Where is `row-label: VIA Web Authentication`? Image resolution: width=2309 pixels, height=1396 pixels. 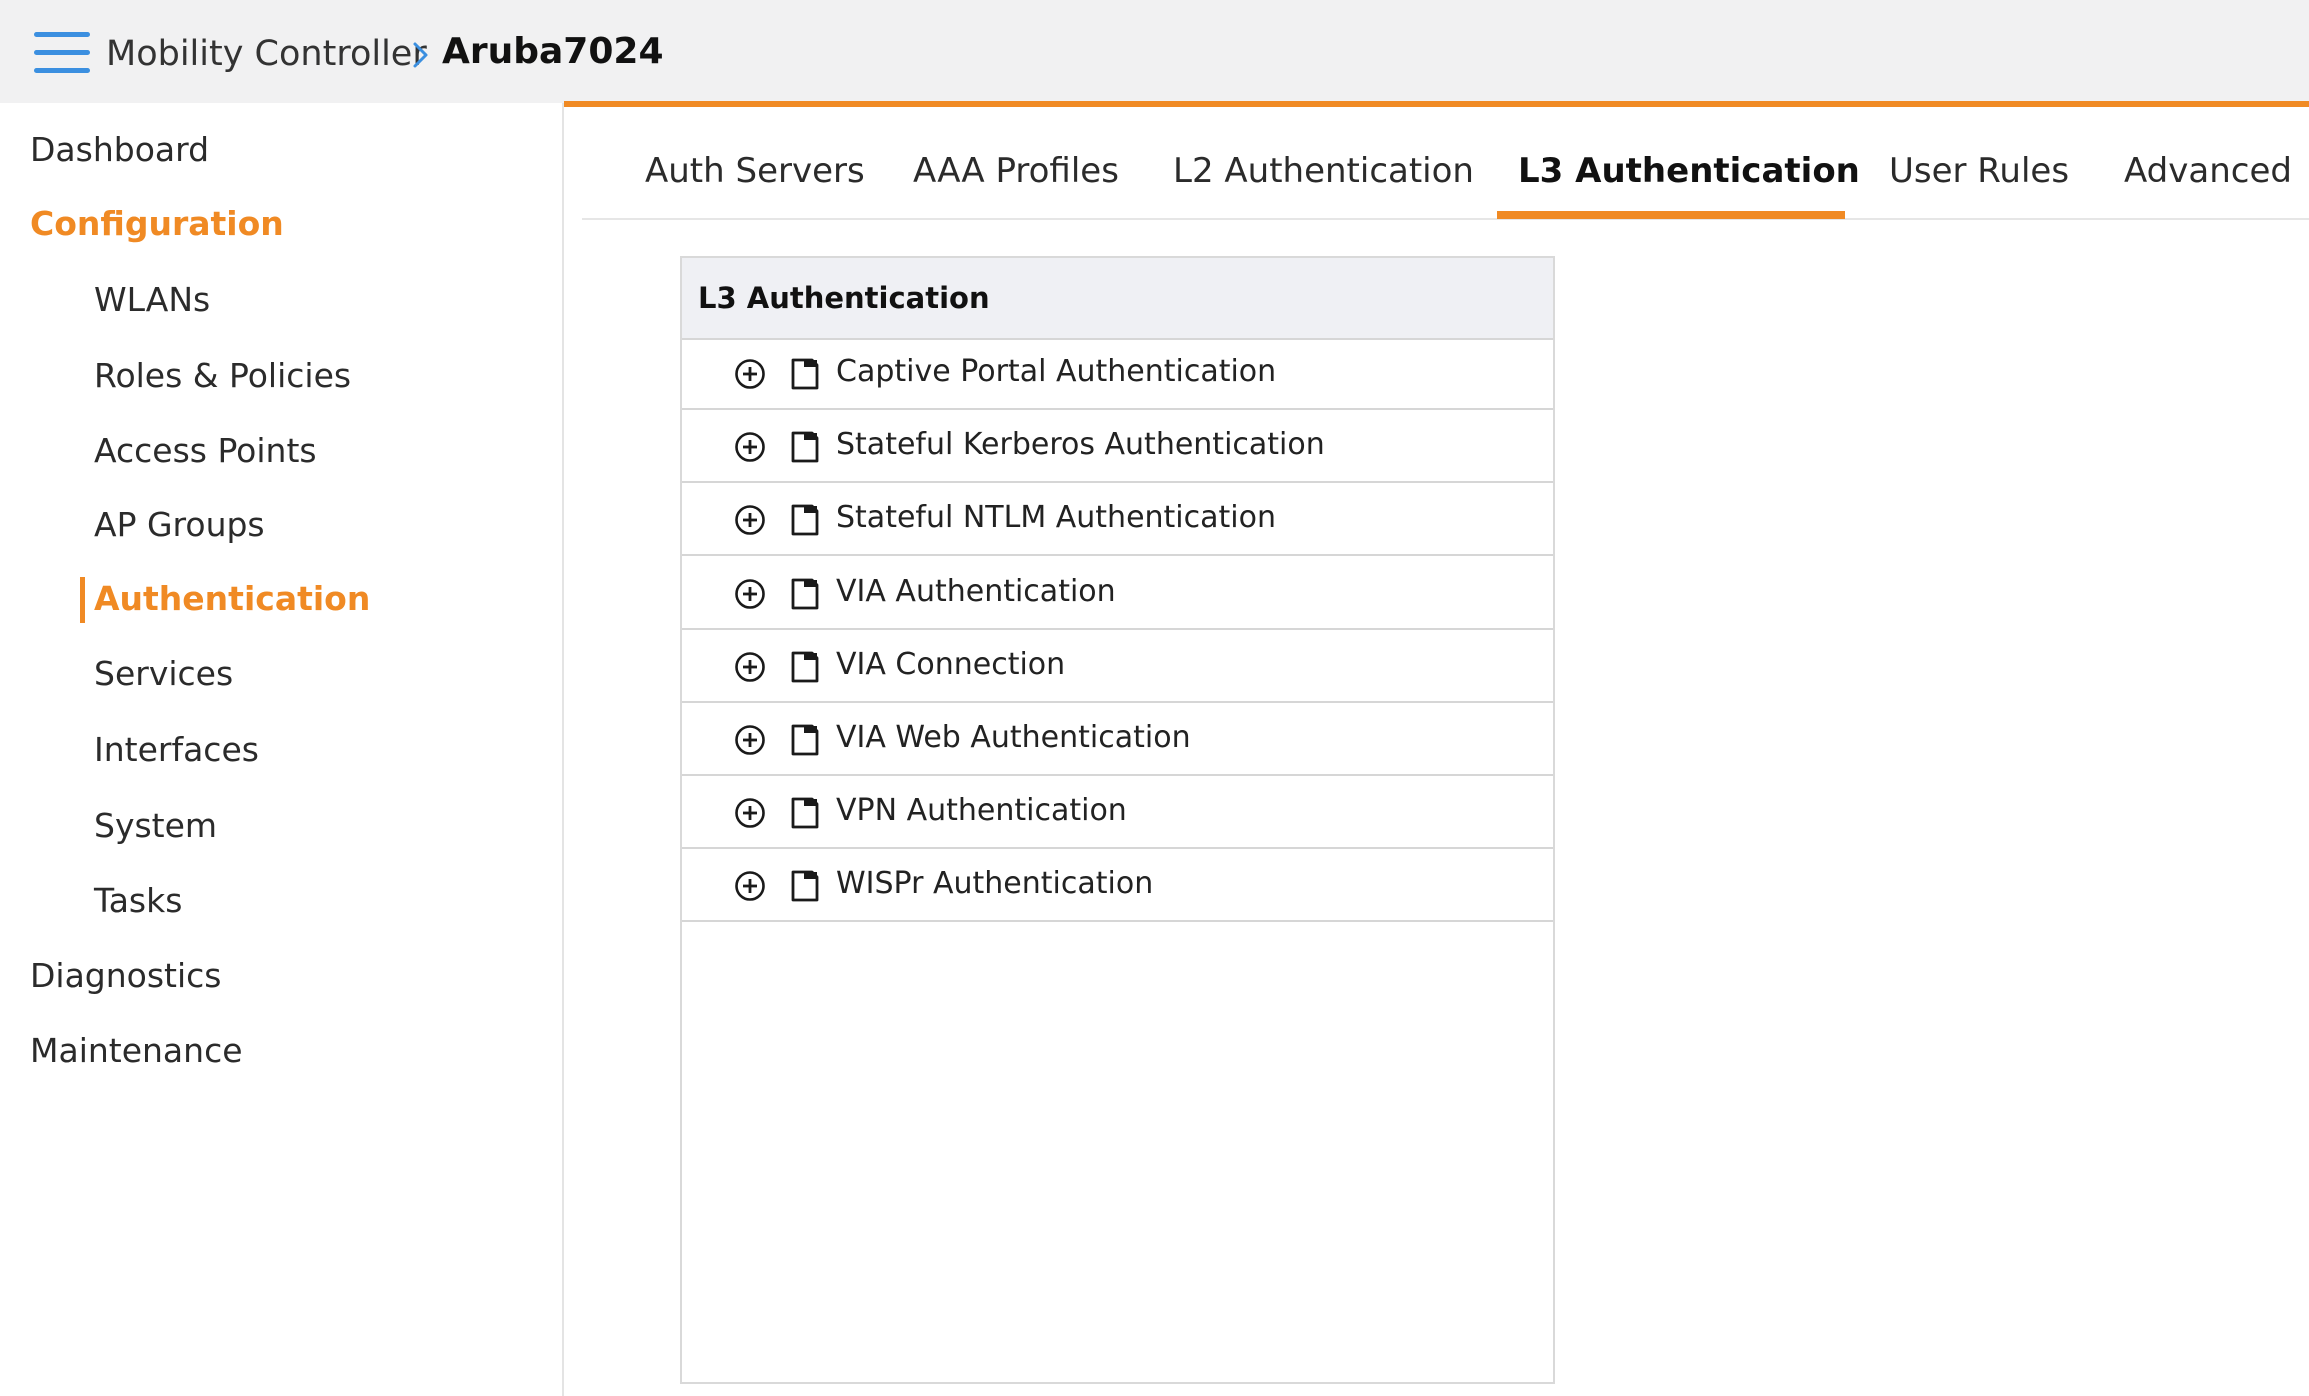 row-label: VIA Web Authentication is located at coordinates (1013, 737).